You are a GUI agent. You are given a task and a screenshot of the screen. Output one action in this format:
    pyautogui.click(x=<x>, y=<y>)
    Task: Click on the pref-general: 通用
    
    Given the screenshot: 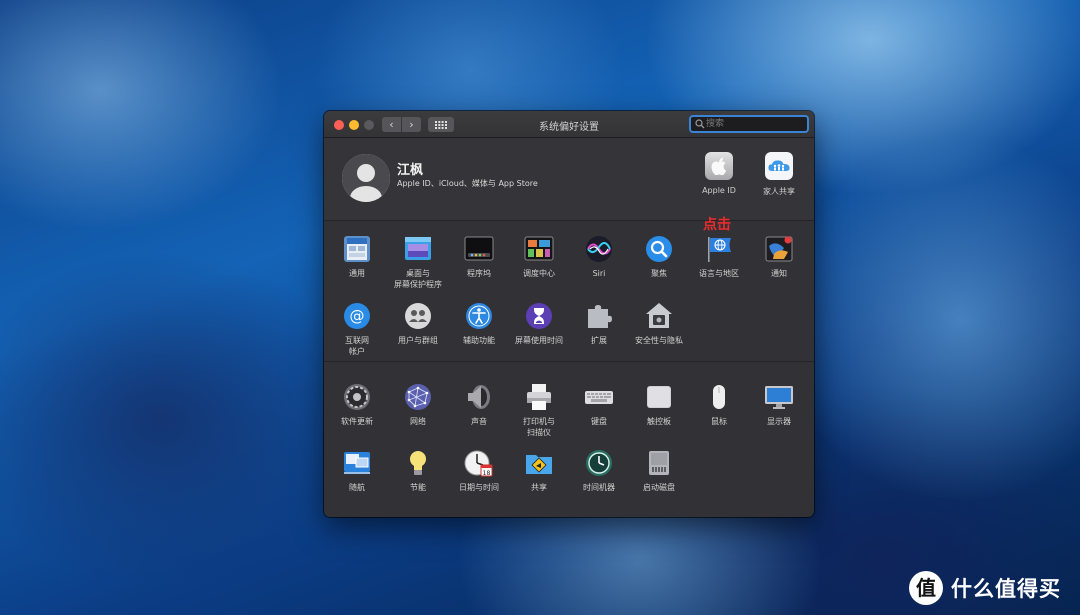 What is the action you would take?
    pyautogui.click(x=357, y=256)
    